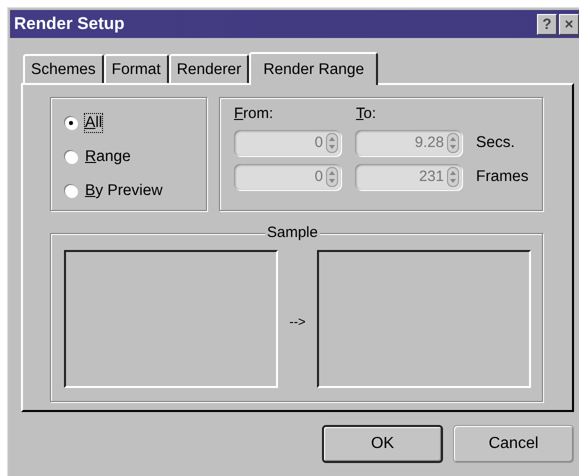  What do you see at coordinates (135, 123) in the screenshot?
I see `radio-option: All` at bounding box center [135, 123].